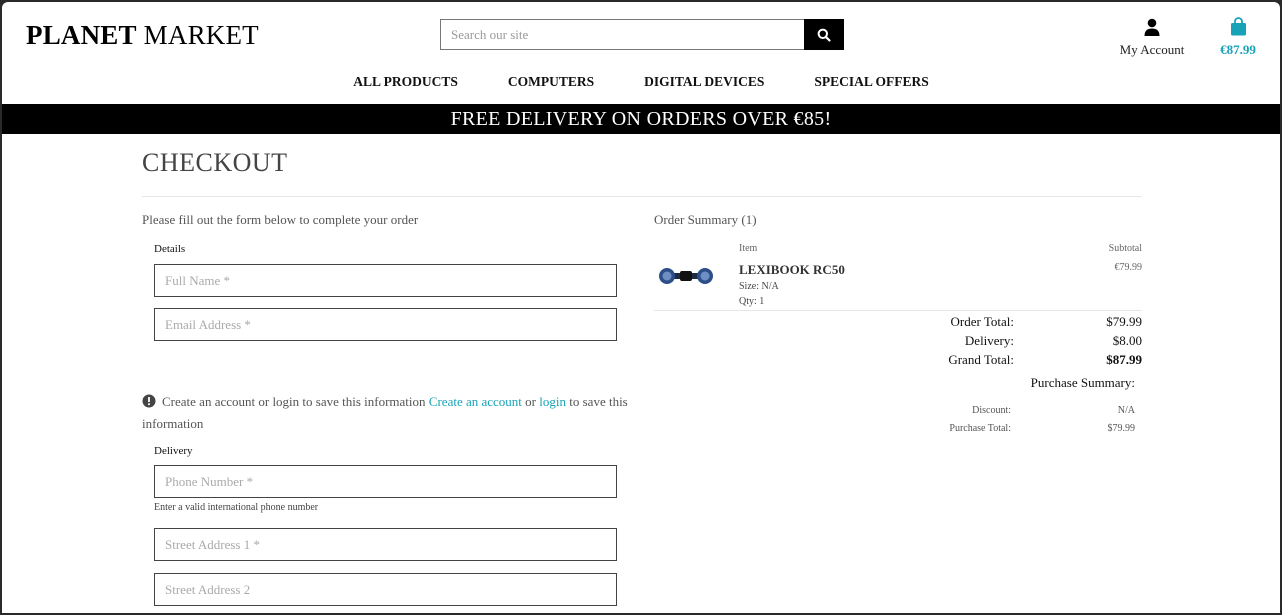 The image size is (1282, 615). I want to click on column-item-header: Item, so click(748, 248).